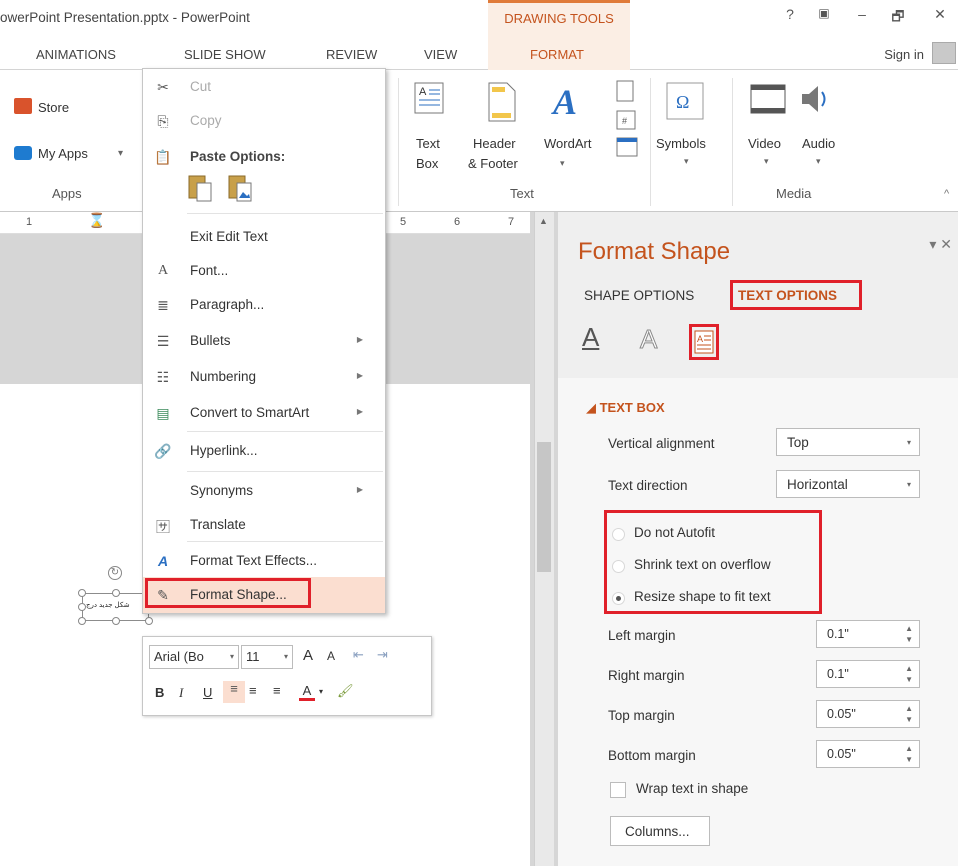 The image size is (958, 866). I want to click on format-painter-icon: 🖌, so click(345, 691).